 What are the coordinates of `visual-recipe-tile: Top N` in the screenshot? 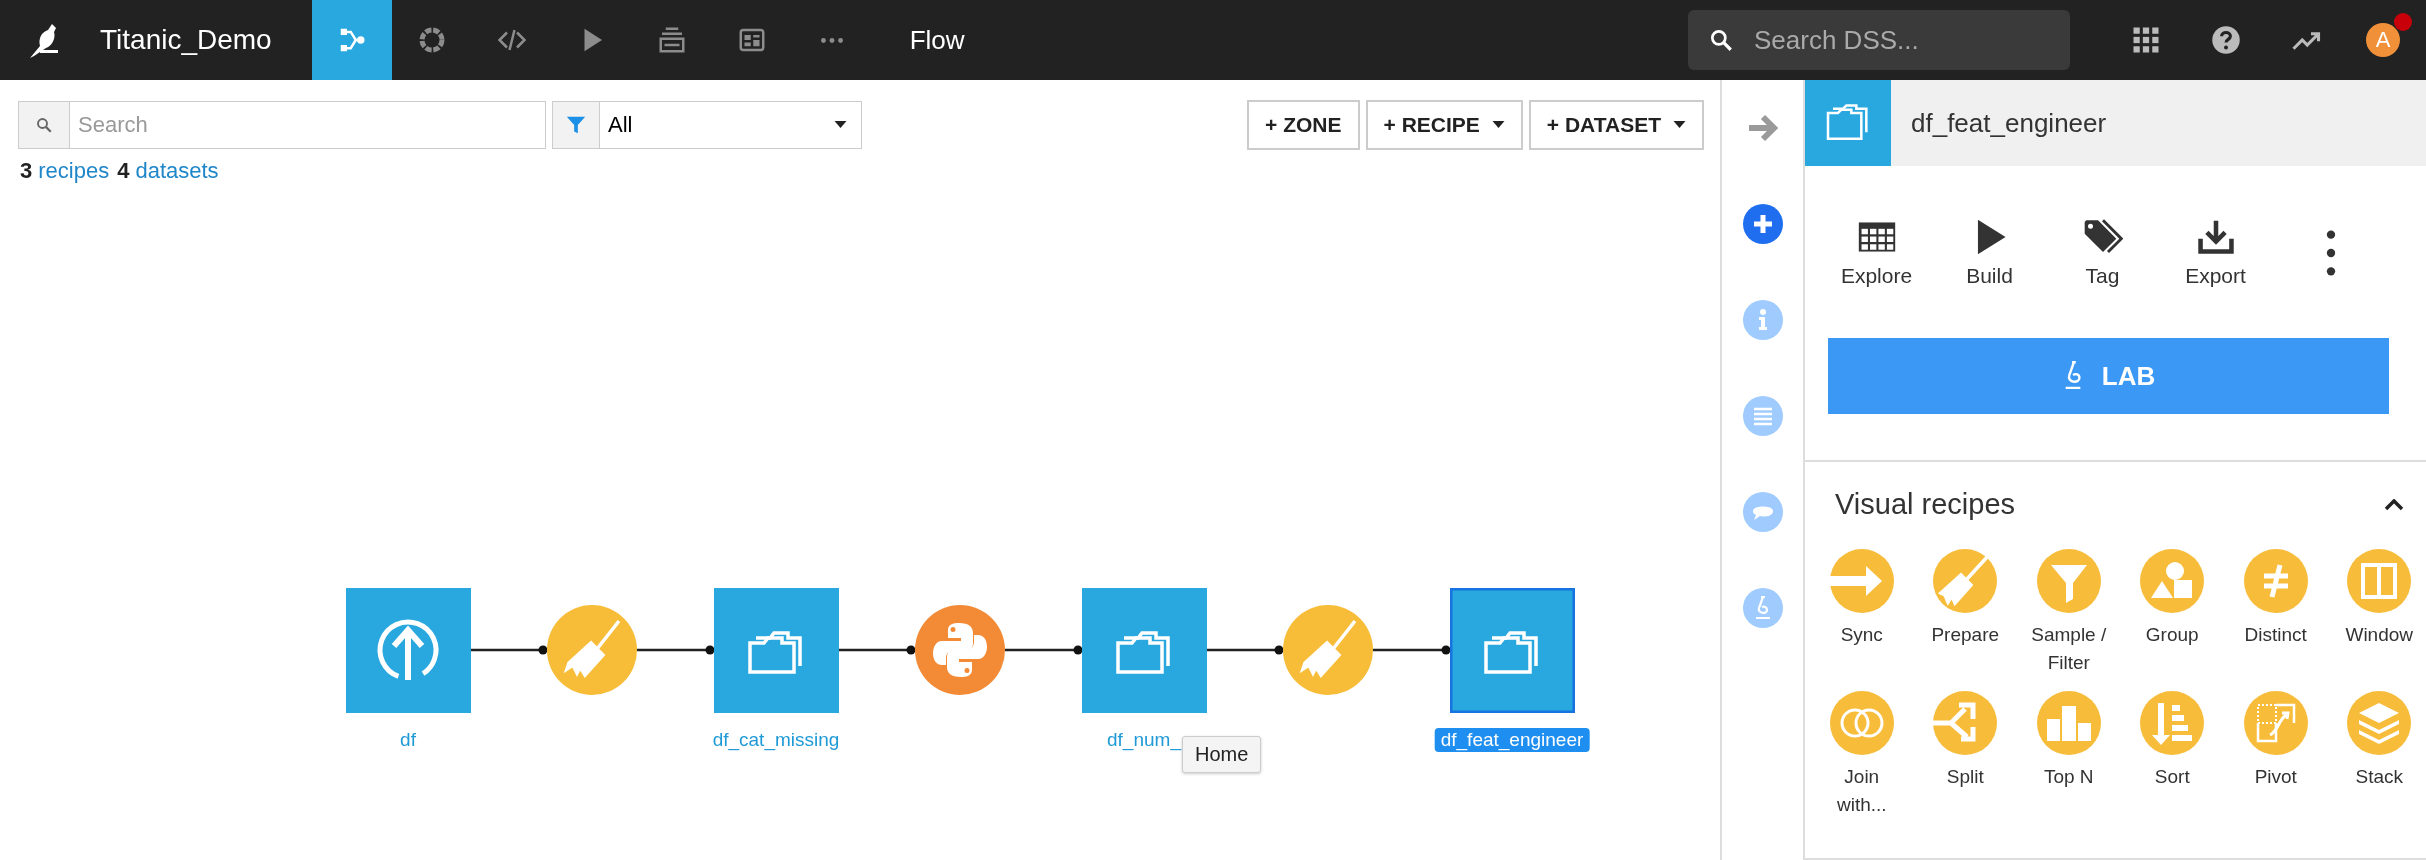 It's located at (2069, 755).